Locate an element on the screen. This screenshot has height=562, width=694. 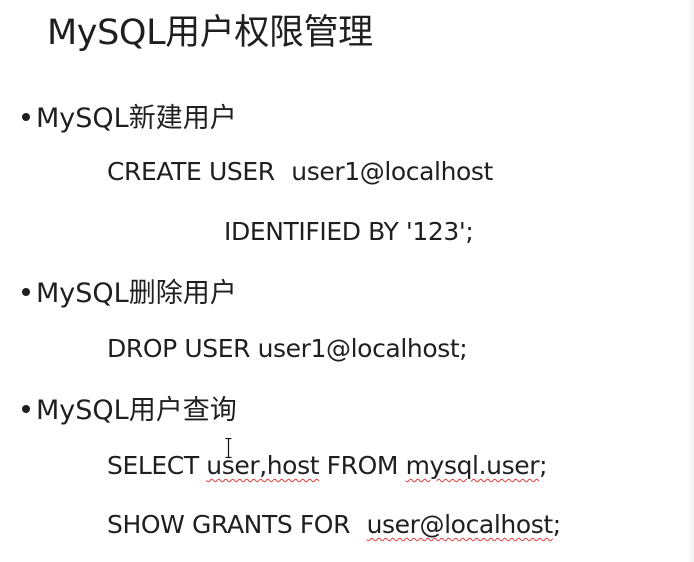
bullet-heading: MySQL删除用户 is located at coordinates (136, 293).